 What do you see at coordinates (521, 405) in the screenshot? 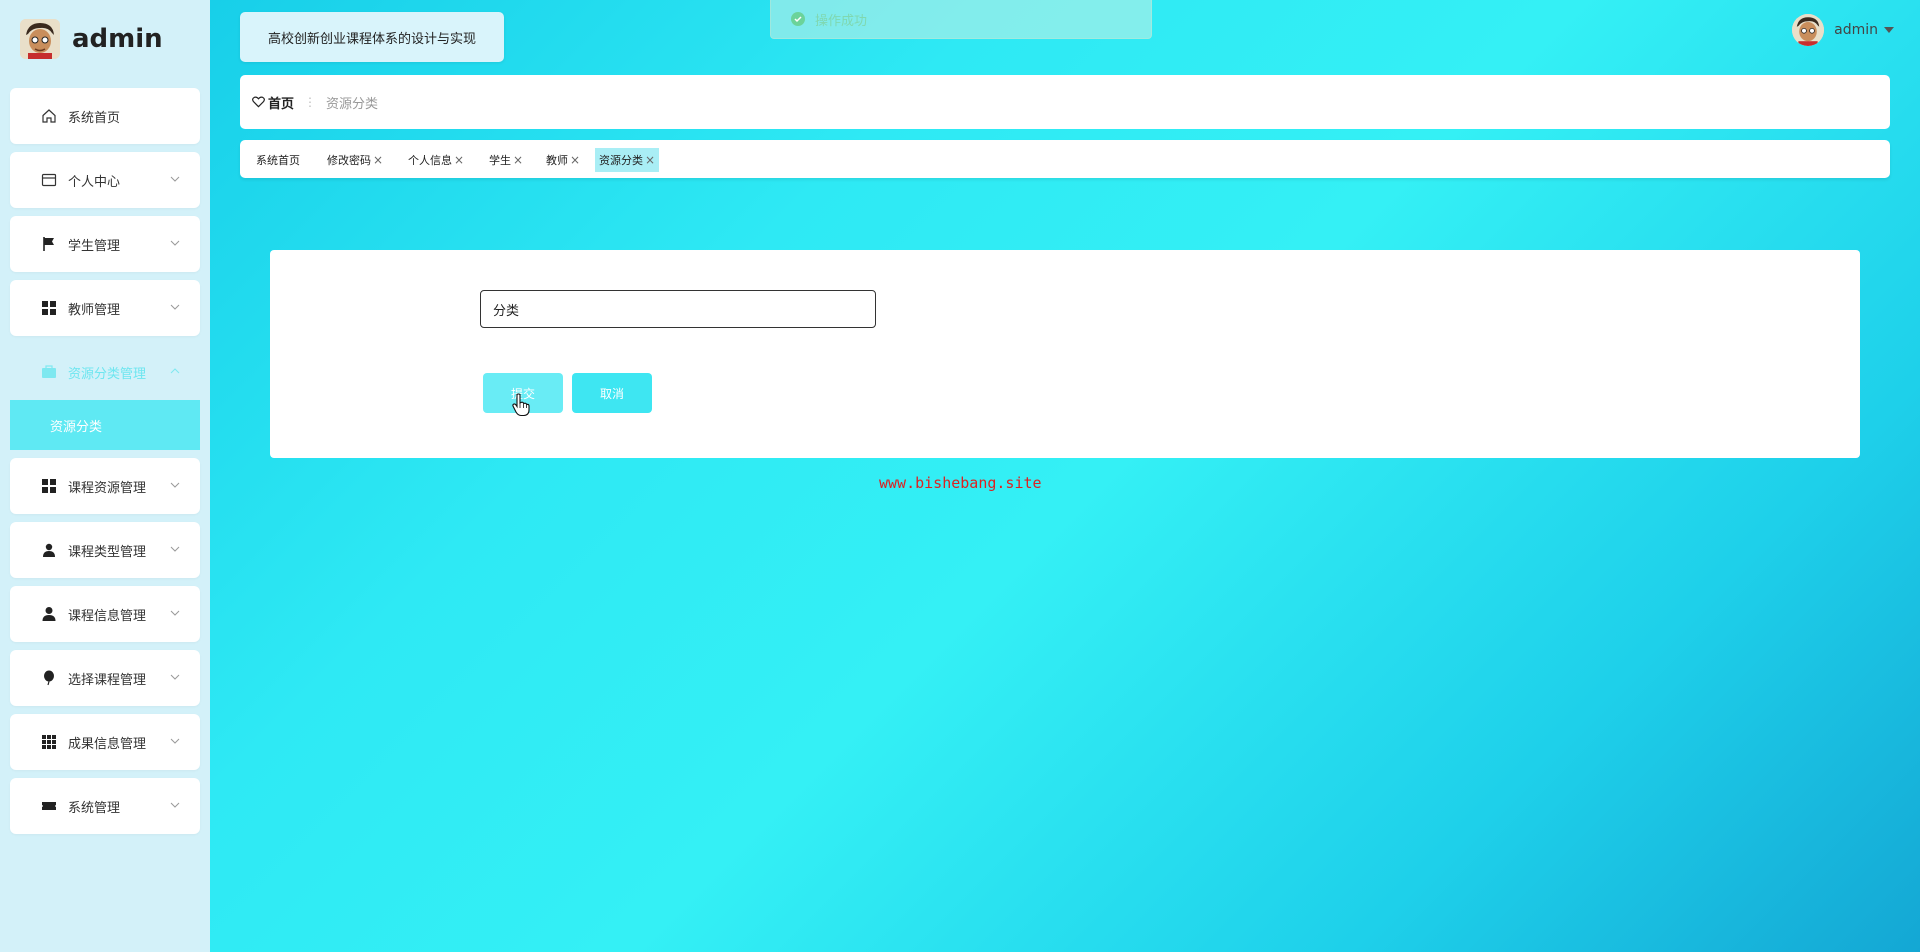
I see `hand-cursor-icon` at bounding box center [521, 405].